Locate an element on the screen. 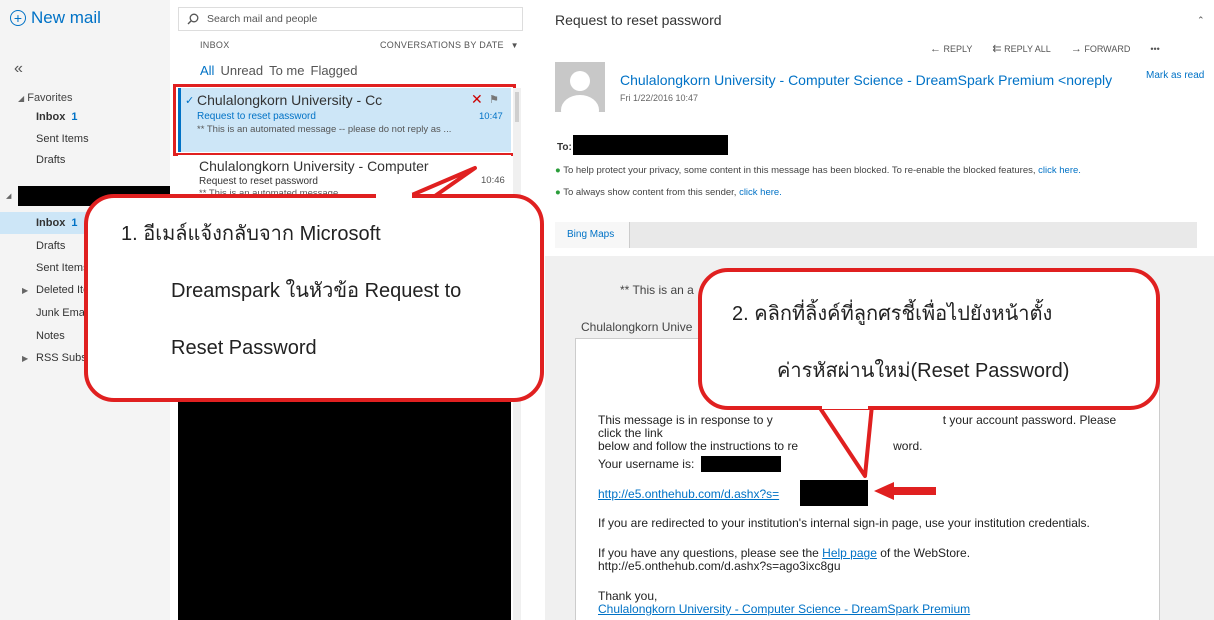 This screenshot has width=1214, height=620. callout-1-joint is located at coordinates (394, 197).